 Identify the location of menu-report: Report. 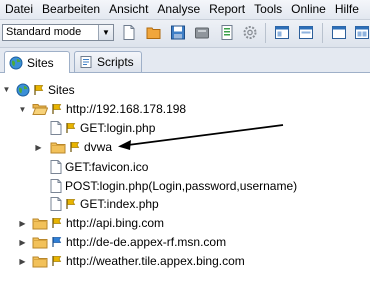
(226, 9).